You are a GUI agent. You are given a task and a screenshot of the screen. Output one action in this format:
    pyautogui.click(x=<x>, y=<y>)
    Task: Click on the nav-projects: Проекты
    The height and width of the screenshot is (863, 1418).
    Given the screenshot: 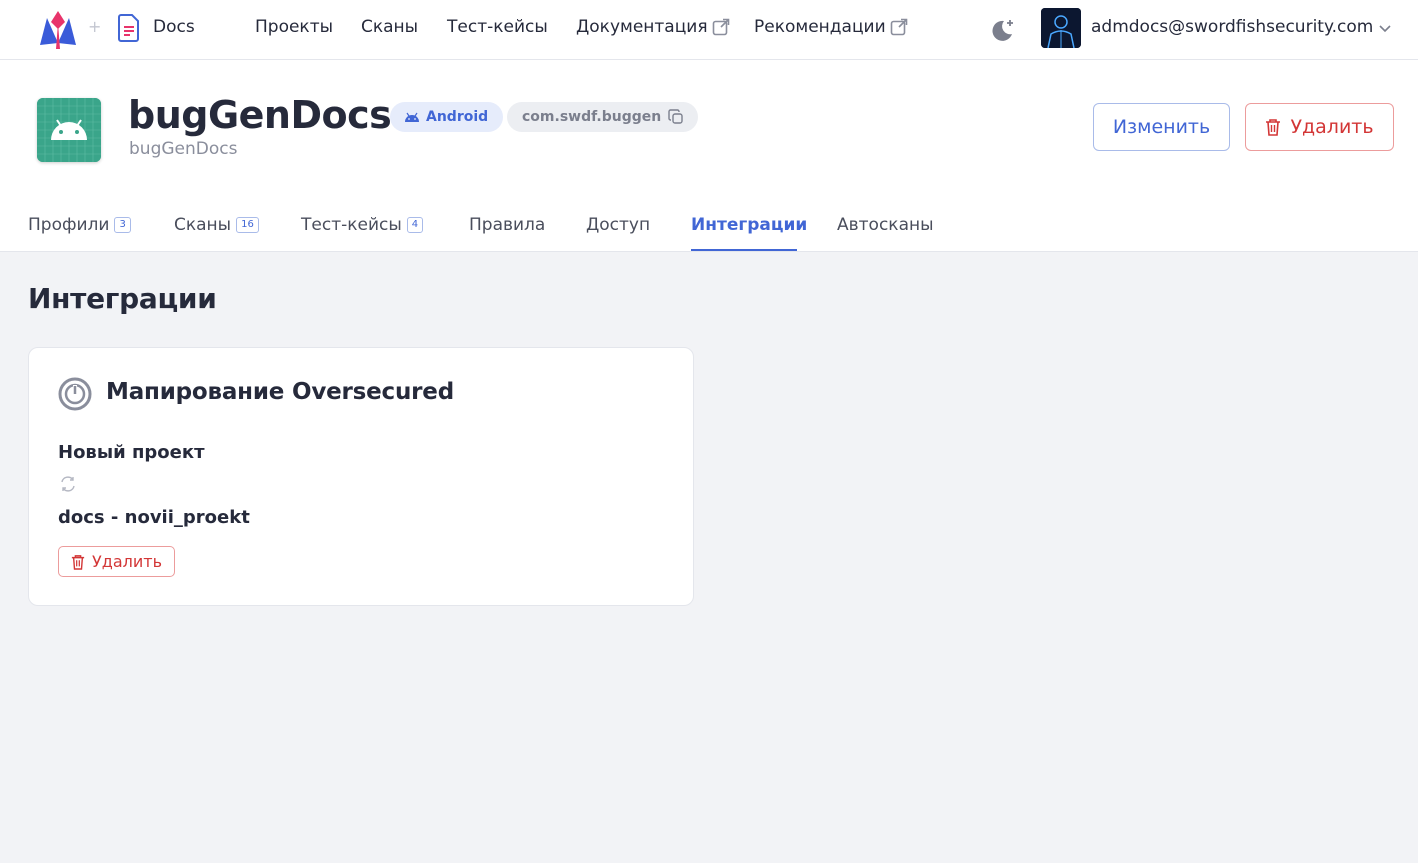 What is the action you would take?
    pyautogui.click(x=294, y=27)
    